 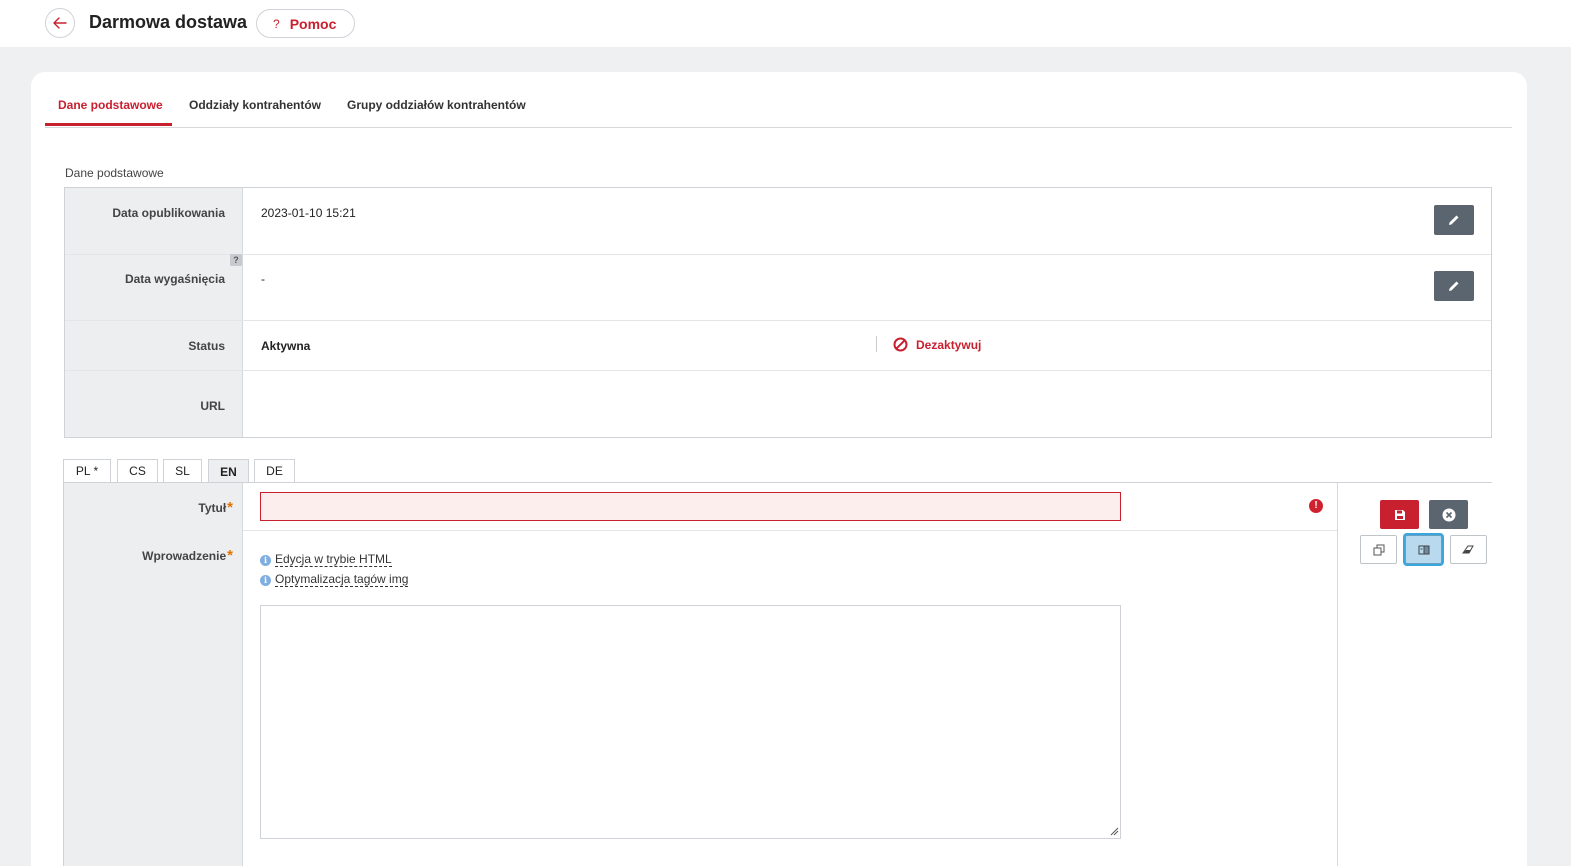 What do you see at coordinates (274, 470) in the screenshot?
I see `lang-tab-de: DE` at bounding box center [274, 470].